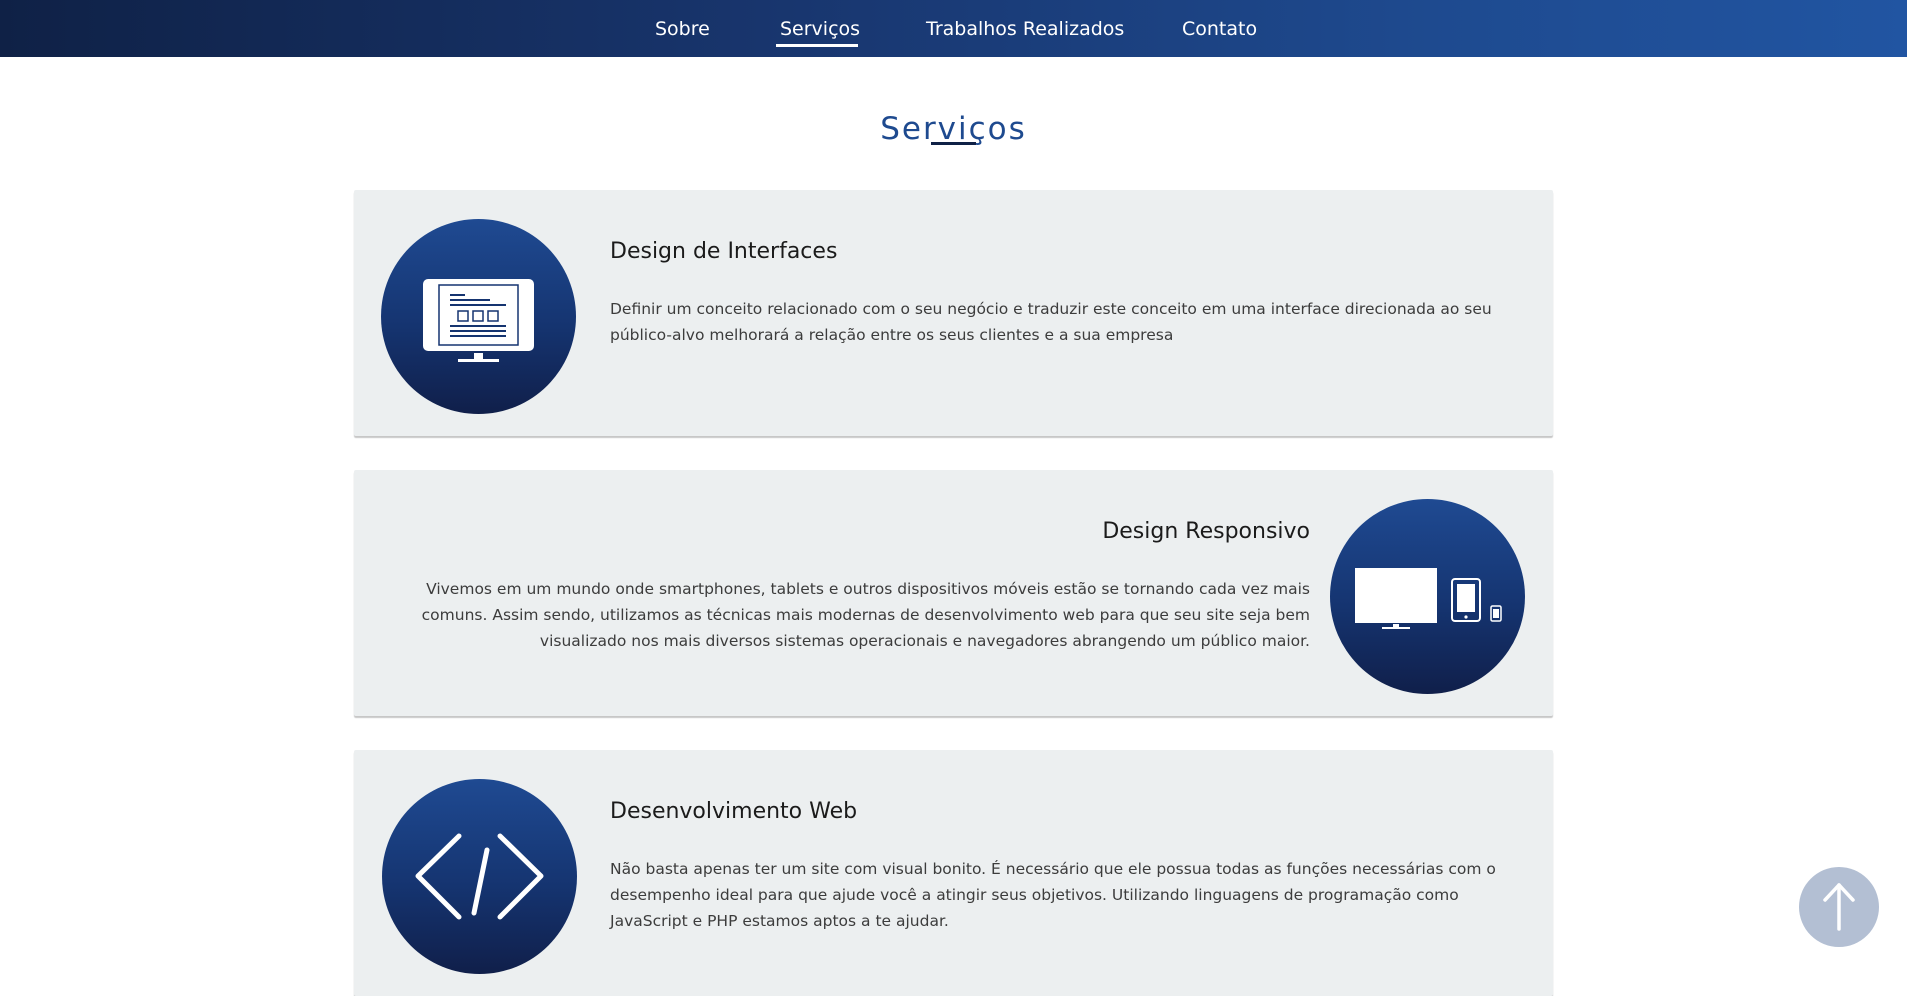 The image size is (1907, 996). What do you see at coordinates (1219, 29) in the screenshot?
I see `nav-link-contato: Contato` at bounding box center [1219, 29].